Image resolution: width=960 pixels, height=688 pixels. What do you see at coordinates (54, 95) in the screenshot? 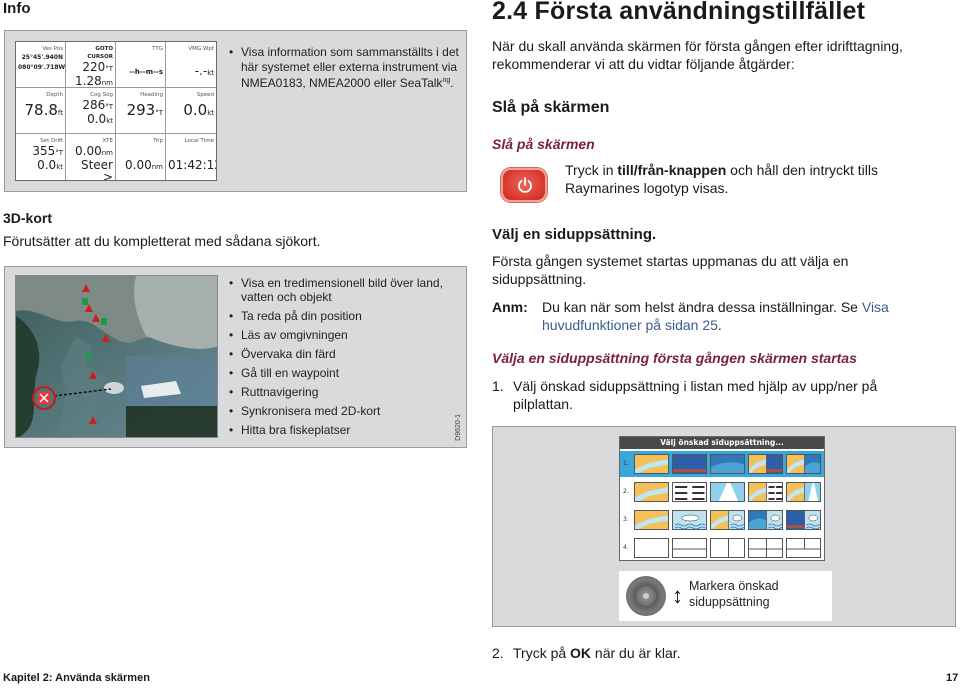
I see `instrument-label: Depth` at bounding box center [54, 95].